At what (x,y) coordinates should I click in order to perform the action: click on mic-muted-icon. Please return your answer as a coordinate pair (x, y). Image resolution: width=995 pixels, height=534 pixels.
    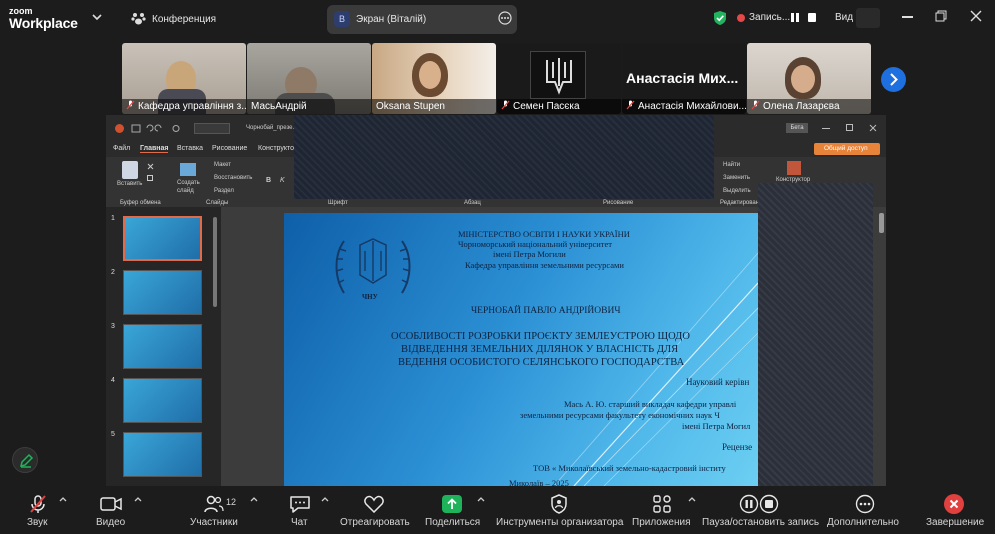
    Looking at the image, I should click on (505, 105).